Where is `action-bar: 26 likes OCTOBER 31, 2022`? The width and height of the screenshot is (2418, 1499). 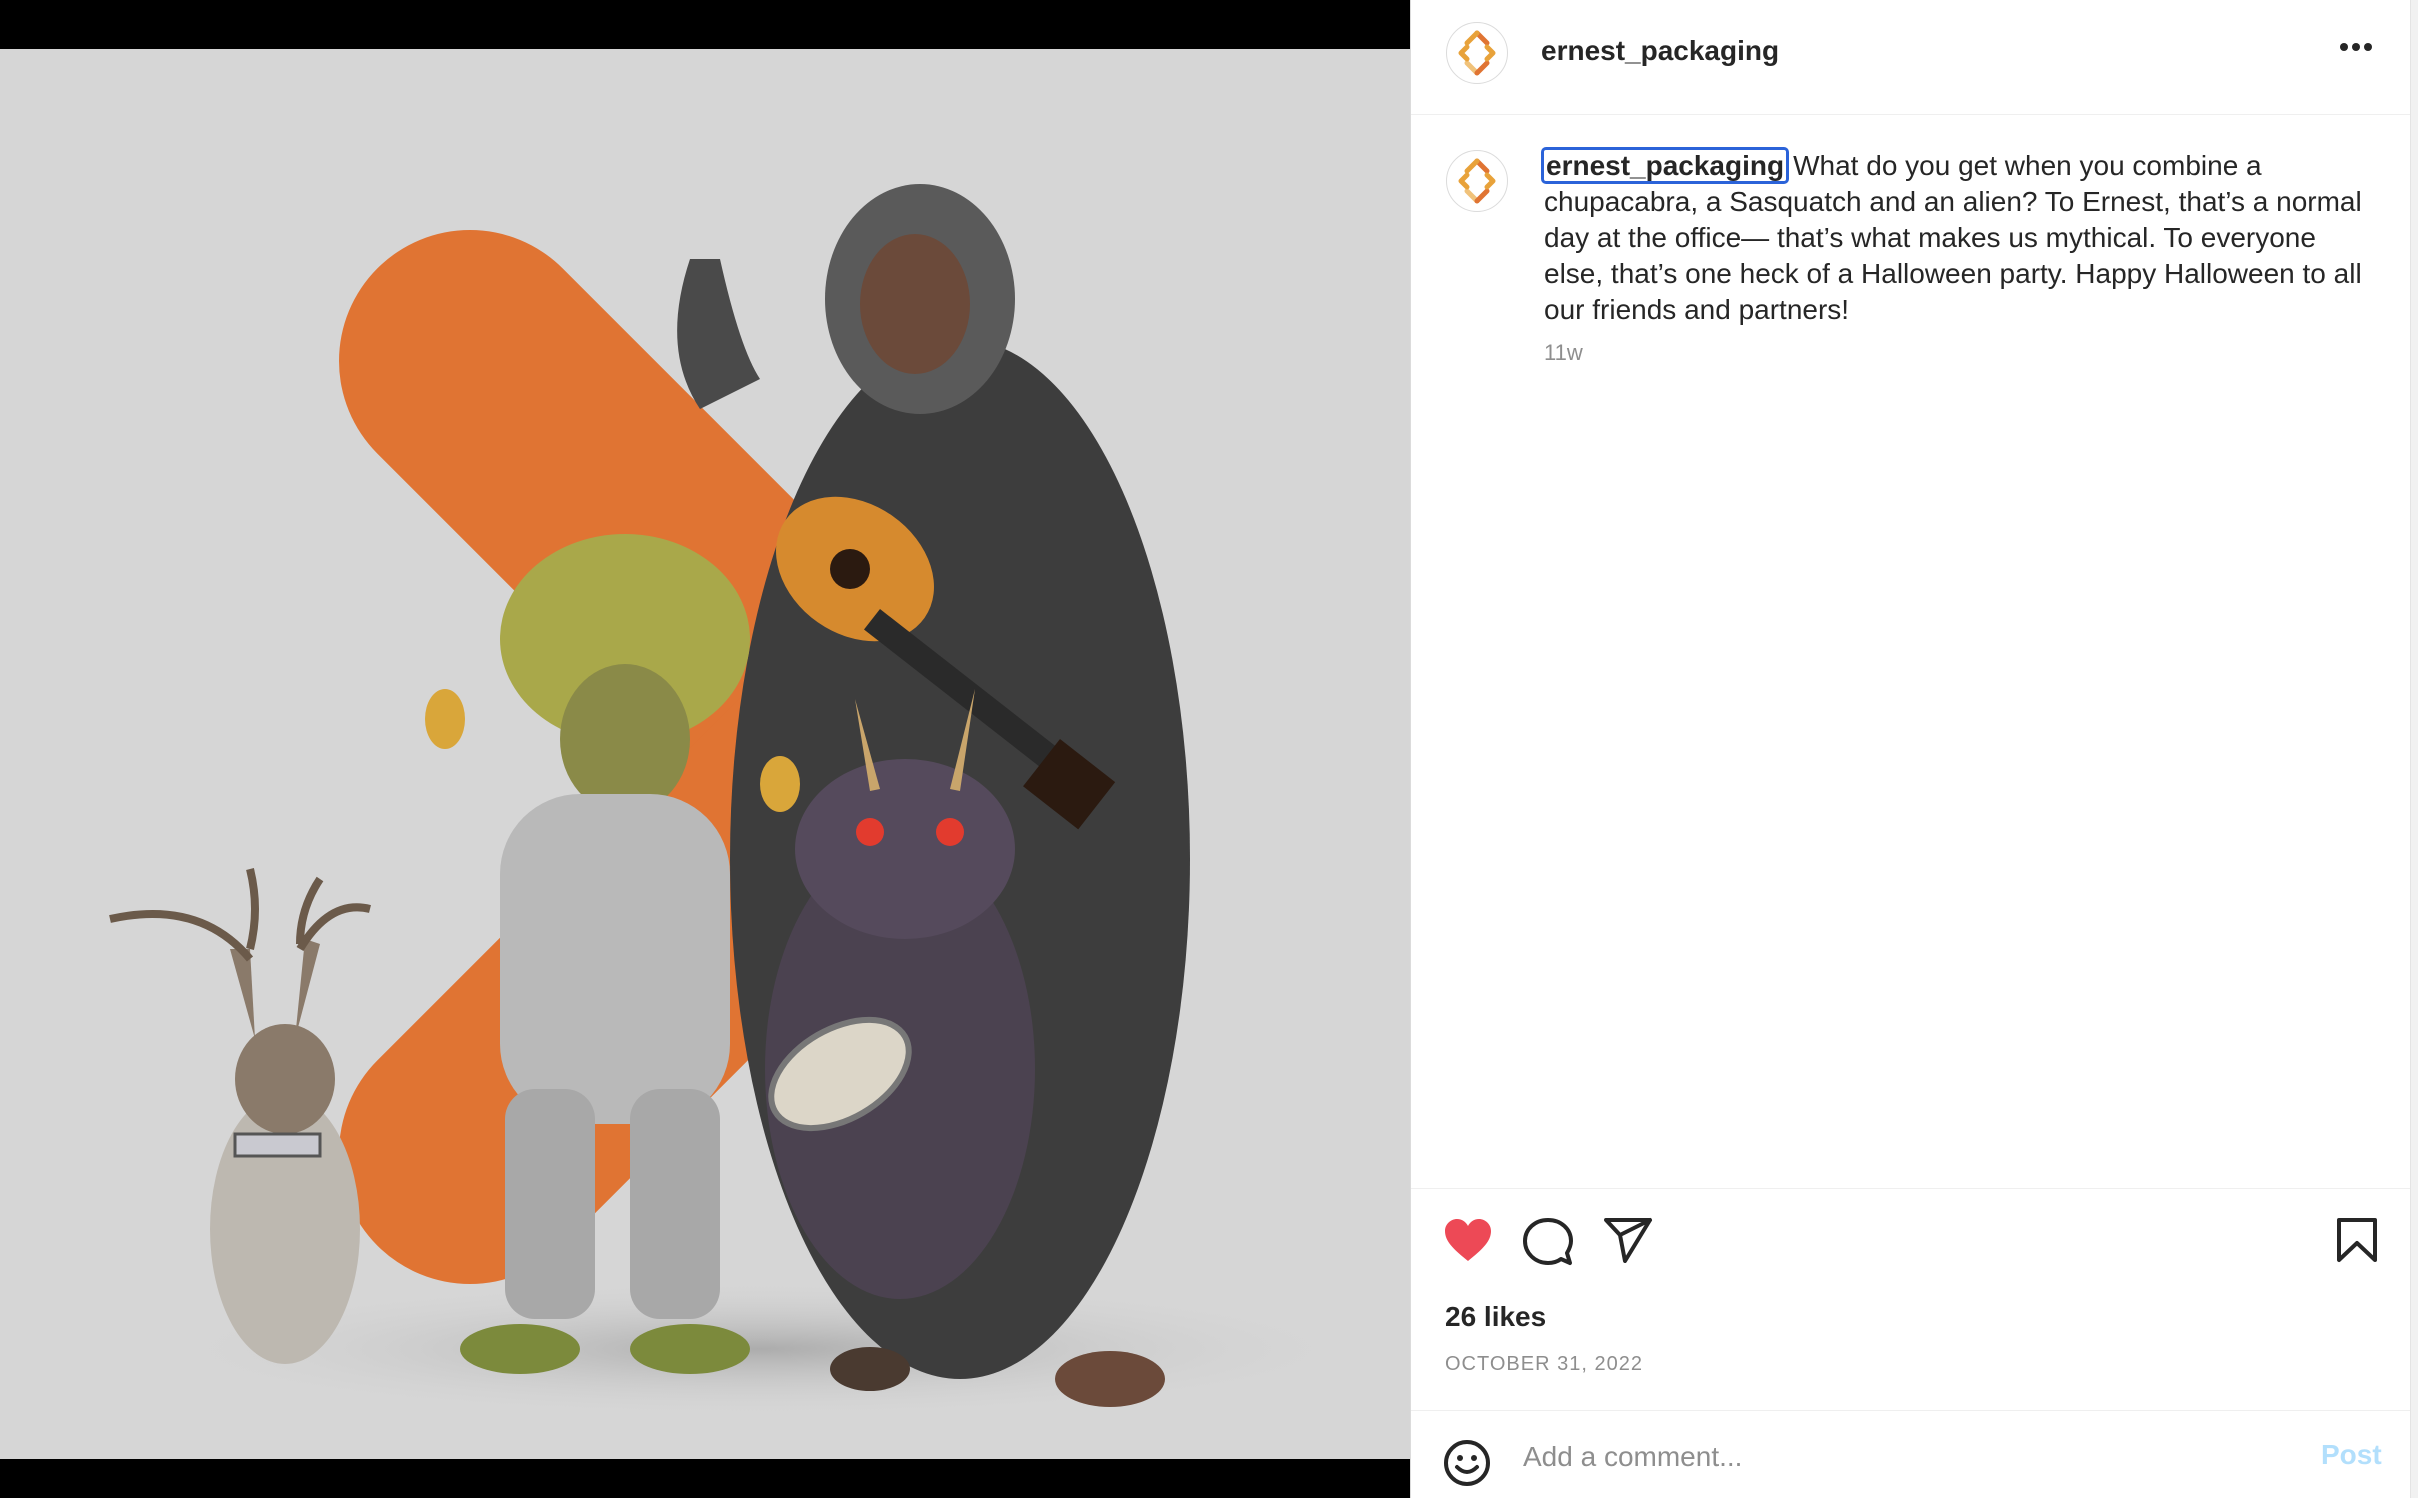 action-bar: 26 likes OCTOBER 31, 2022 is located at coordinates (1911, 1299).